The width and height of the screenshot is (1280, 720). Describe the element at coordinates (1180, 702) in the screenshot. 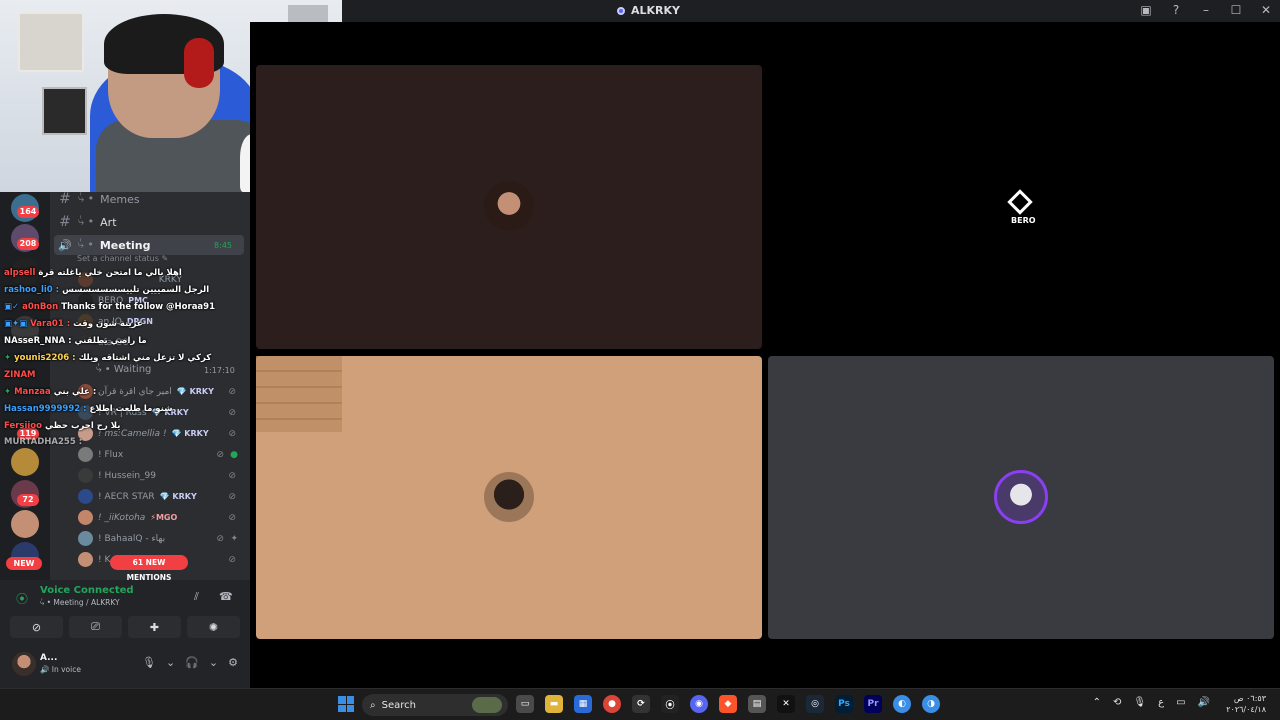

I see `network-icon: ▭` at that location.